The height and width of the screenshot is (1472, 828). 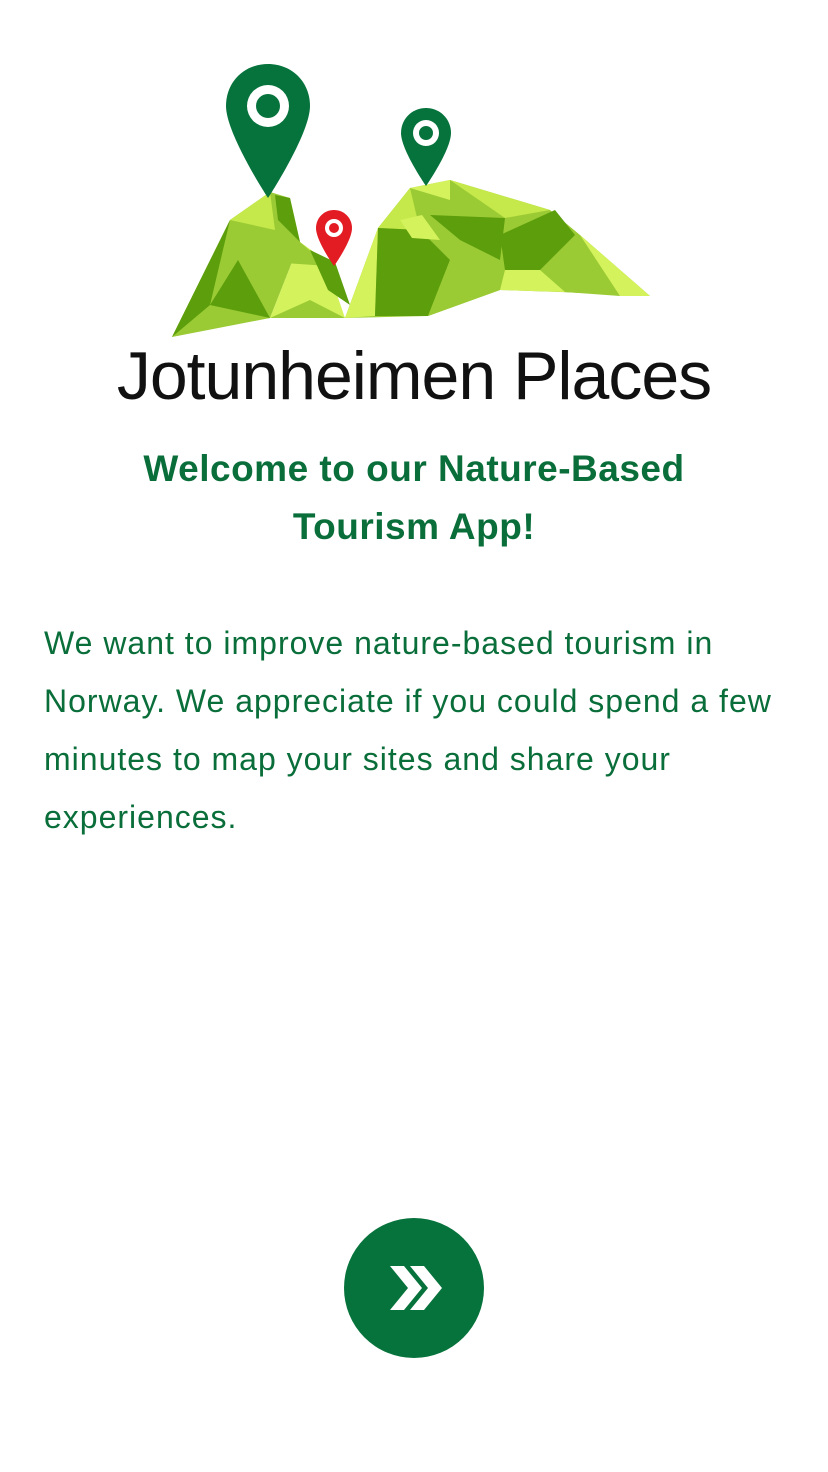 I want to click on app-logo, so click(x=410, y=202).